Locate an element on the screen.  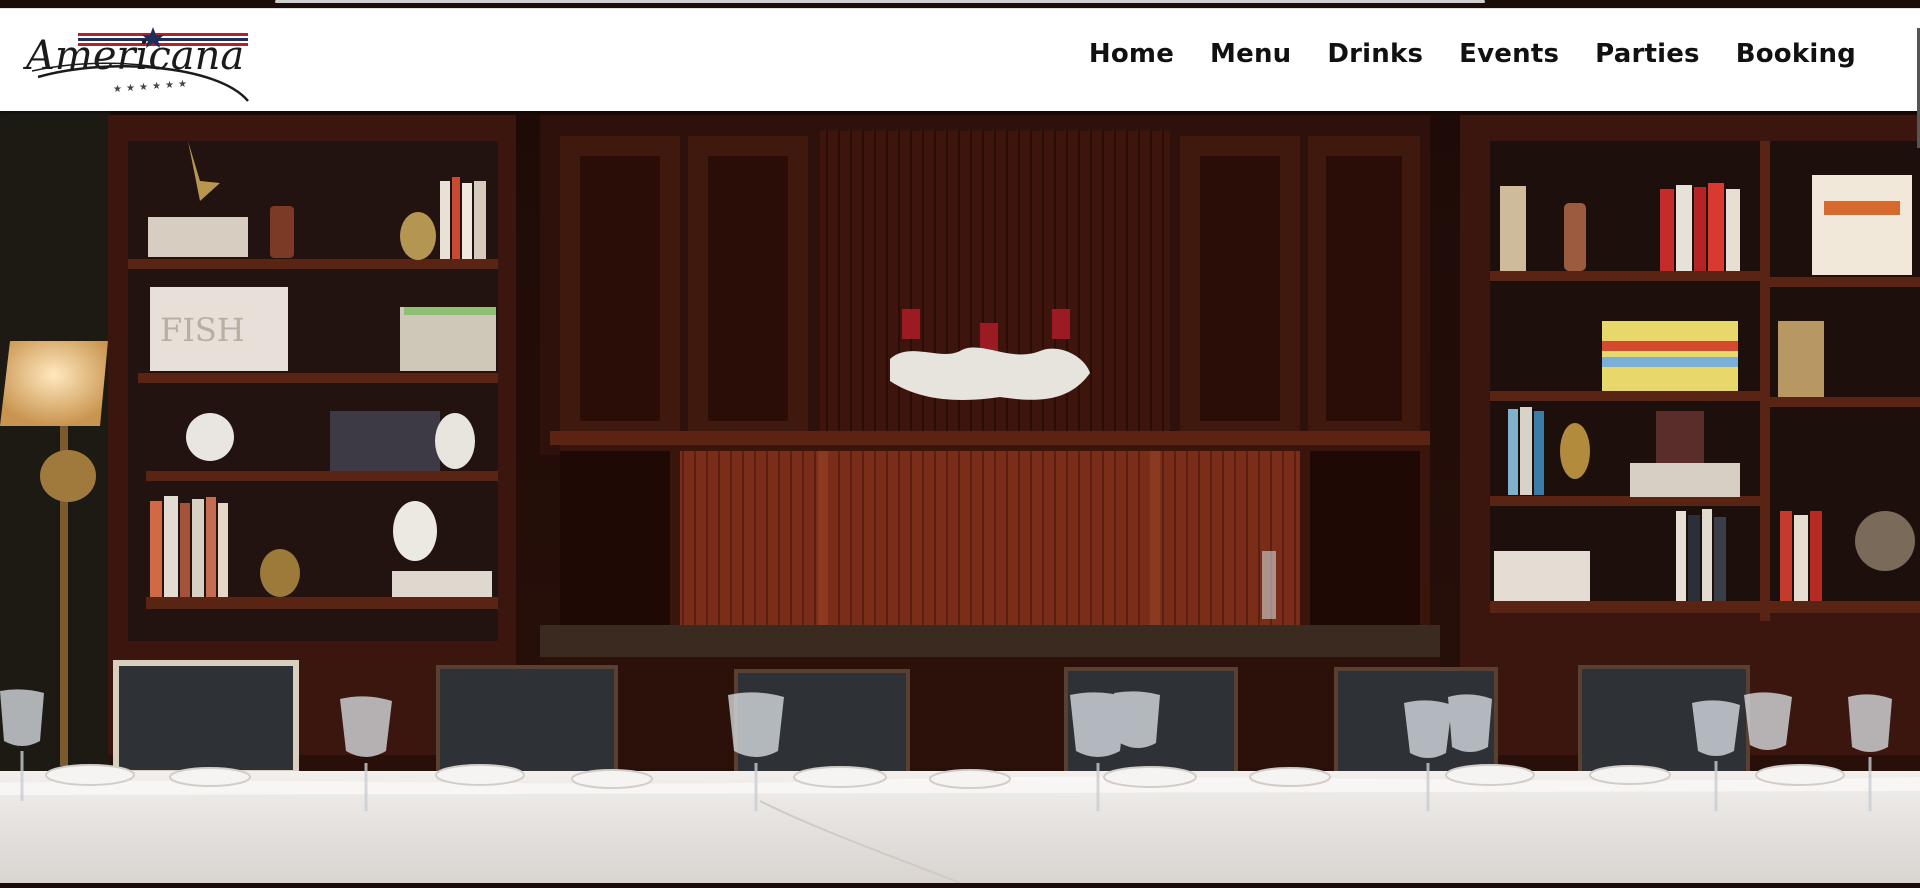
americana-logo: Americana ★ ★ ★ ★ ★ ★ is located at coordinates (138, 61).